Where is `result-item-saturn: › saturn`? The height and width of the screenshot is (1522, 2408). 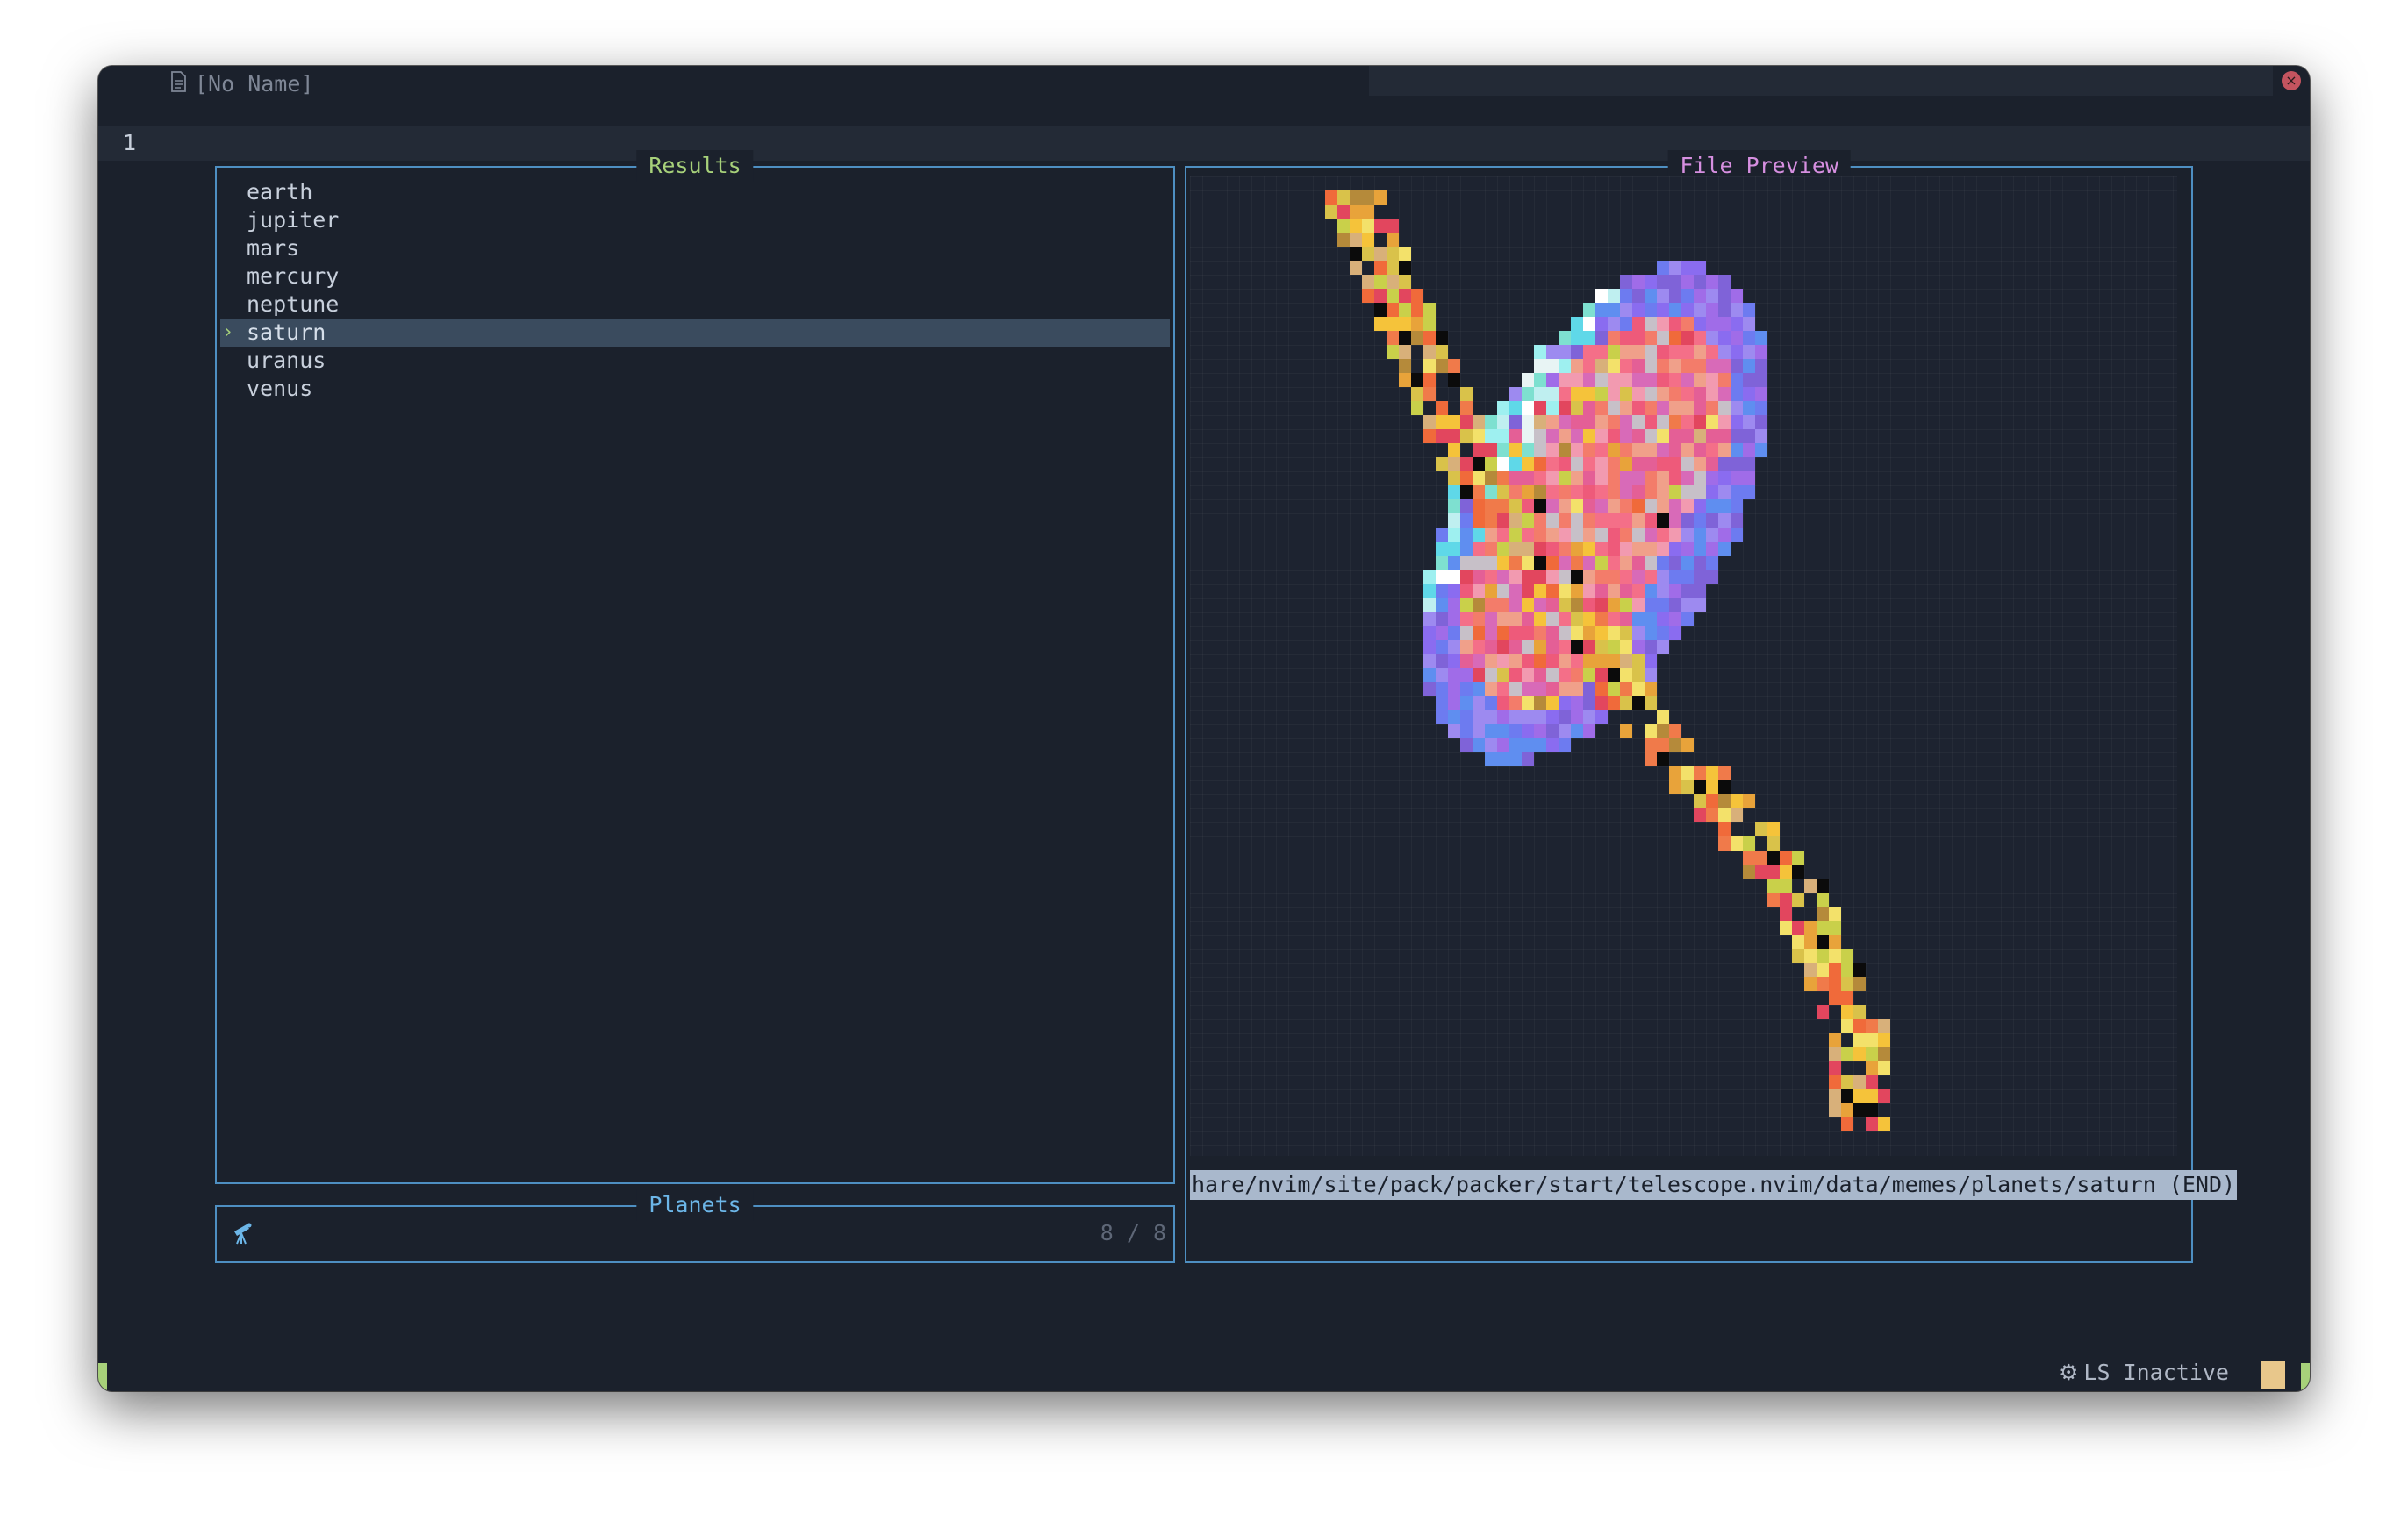 result-item-saturn: › saturn is located at coordinates (695, 333).